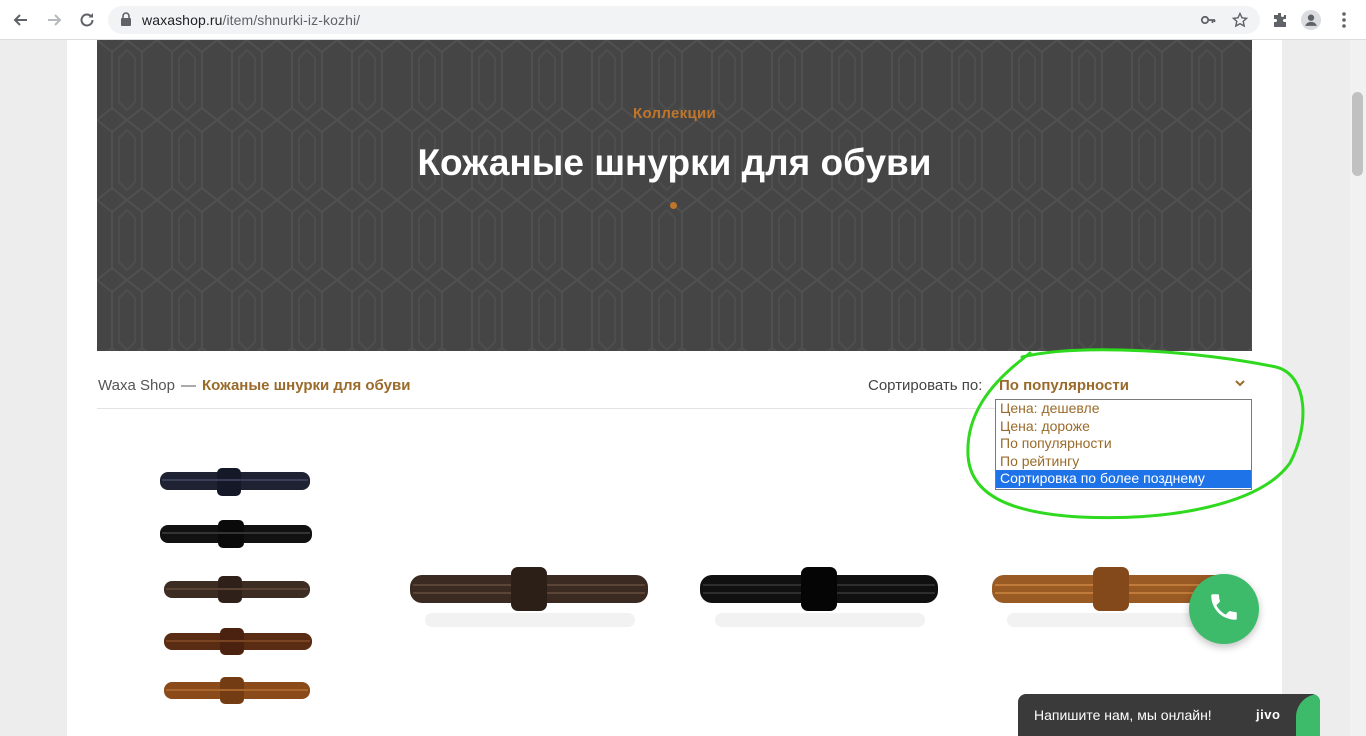 The height and width of the screenshot is (736, 1366). Describe the element at coordinates (820, 605) in the screenshot. I see `product-image-black` at that location.